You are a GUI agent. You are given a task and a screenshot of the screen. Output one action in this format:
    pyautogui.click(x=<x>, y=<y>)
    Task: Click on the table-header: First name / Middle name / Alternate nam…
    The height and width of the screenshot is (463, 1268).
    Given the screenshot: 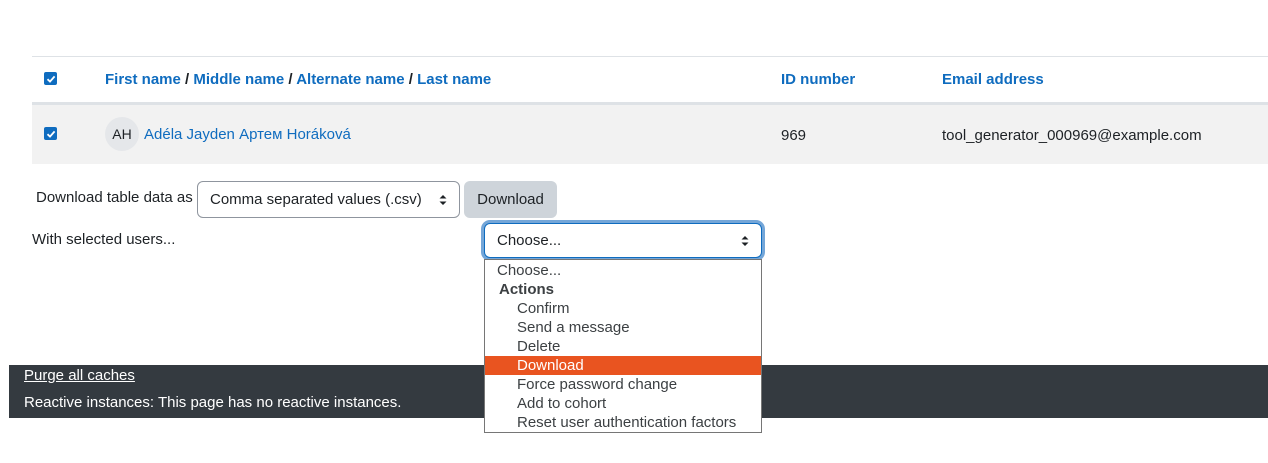 What is the action you would take?
    pyautogui.click(x=650, y=80)
    